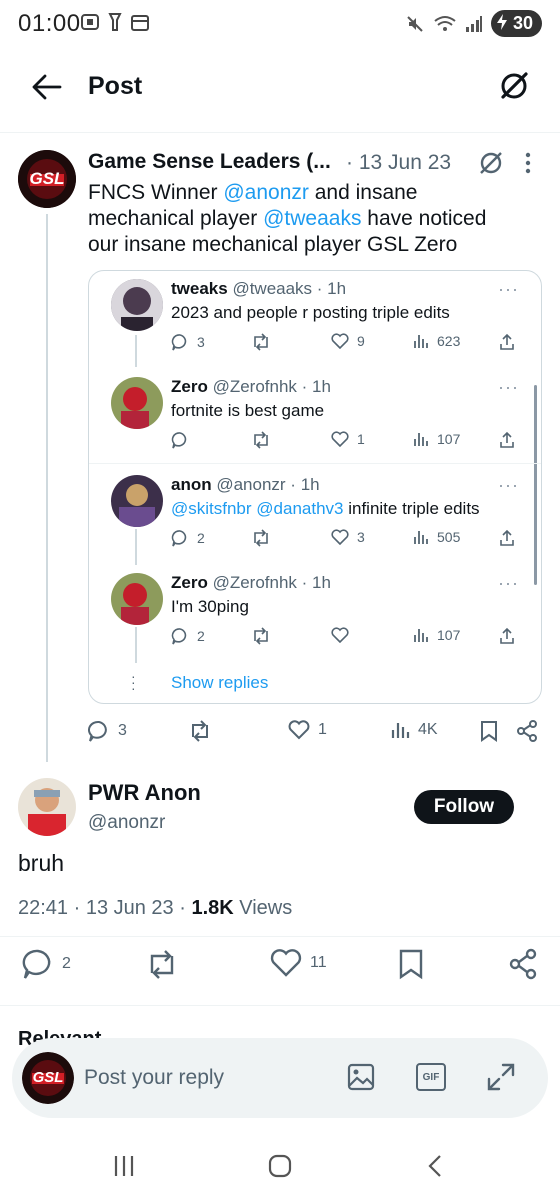 This screenshot has height=1200, width=560. What do you see at coordinates (266, 192) in the screenshot?
I see `mention-link: @anonzr` at bounding box center [266, 192].